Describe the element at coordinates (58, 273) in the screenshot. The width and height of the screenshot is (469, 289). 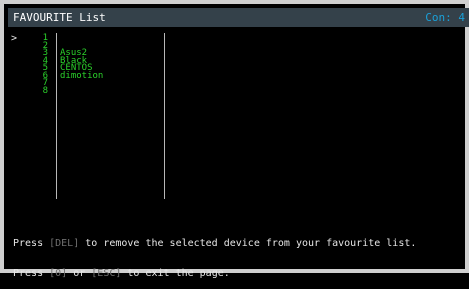
I see `zero-key-hint: [0]` at that location.